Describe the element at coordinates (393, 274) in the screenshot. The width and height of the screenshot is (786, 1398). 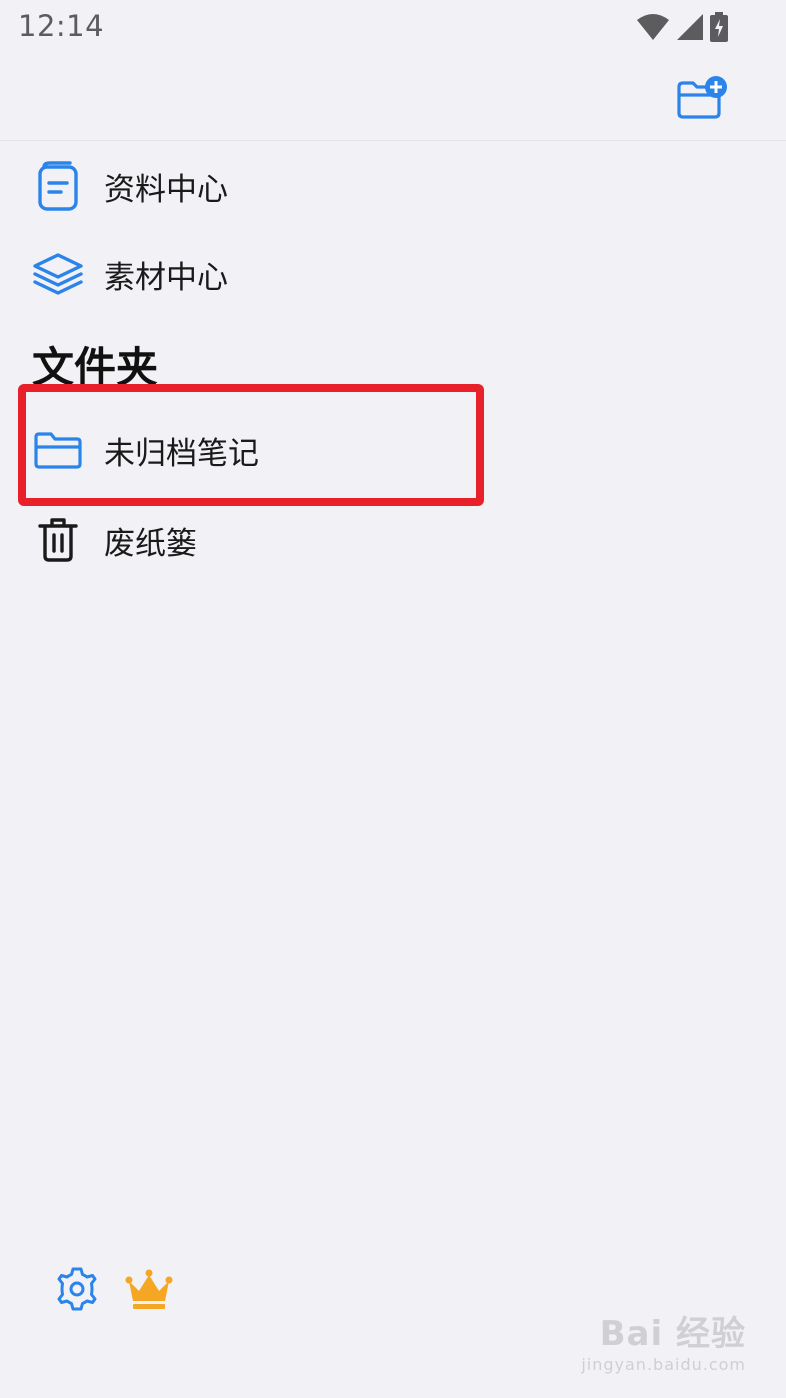
I see `nav-item-materials: 素材中心` at that location.